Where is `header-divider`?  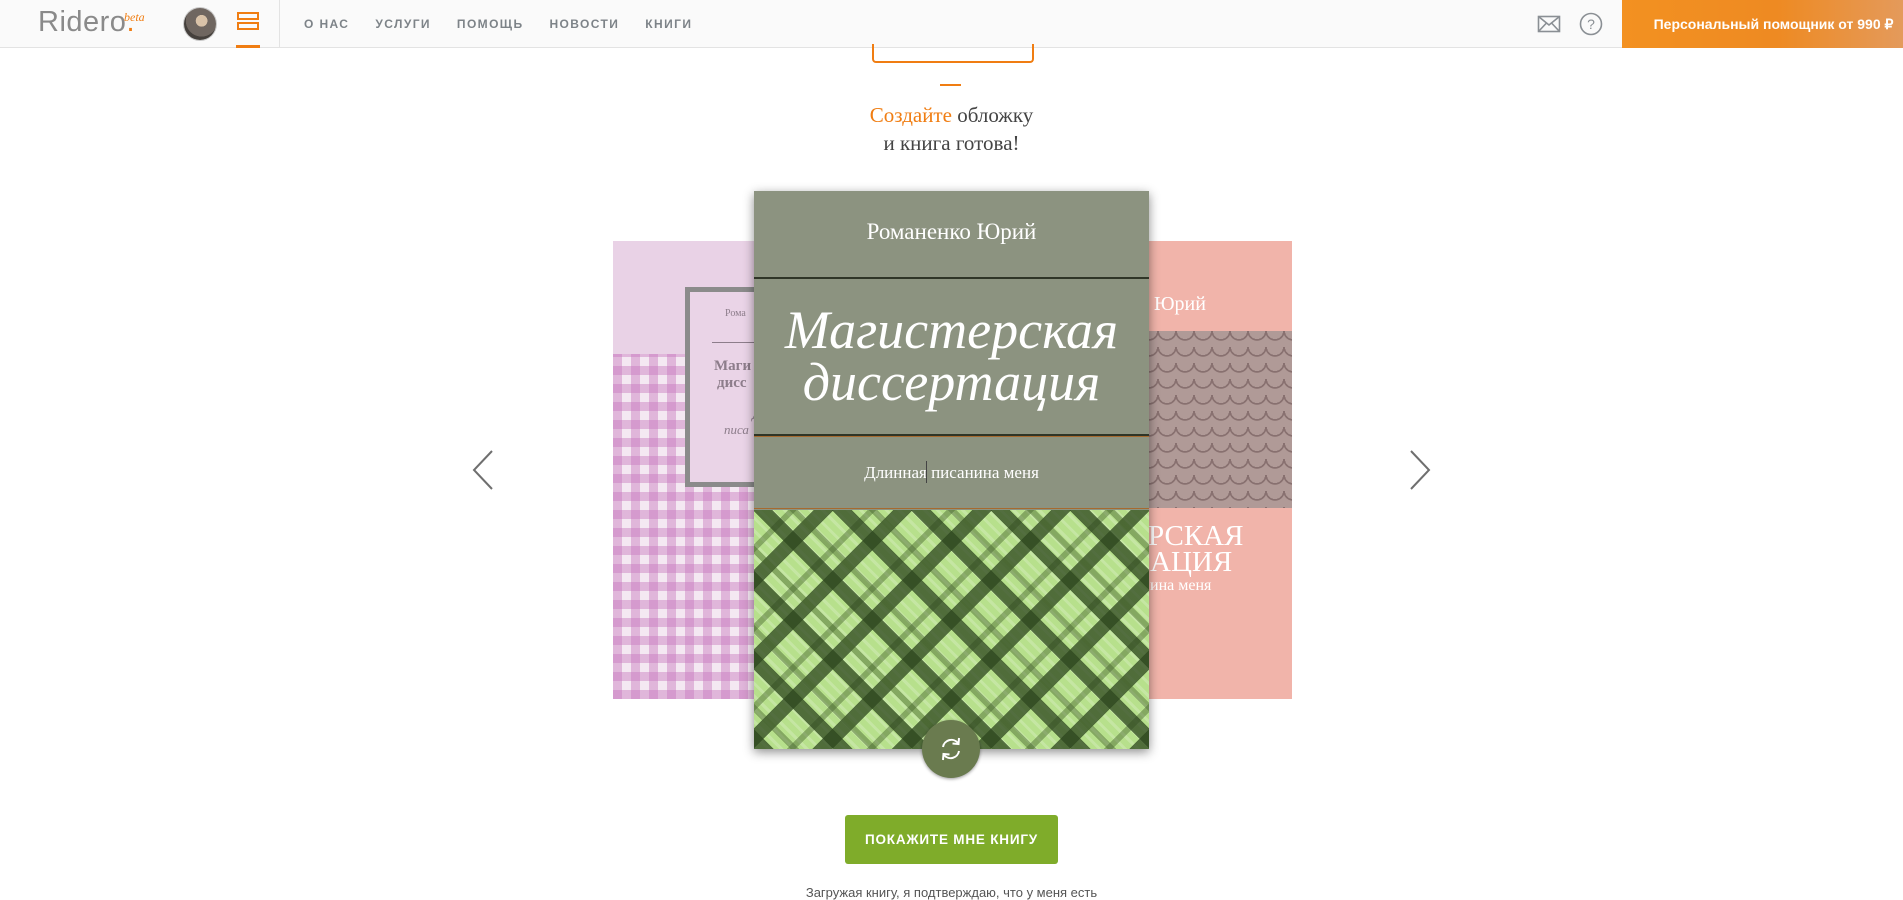 header-divider is located at coordinates (279, 24).